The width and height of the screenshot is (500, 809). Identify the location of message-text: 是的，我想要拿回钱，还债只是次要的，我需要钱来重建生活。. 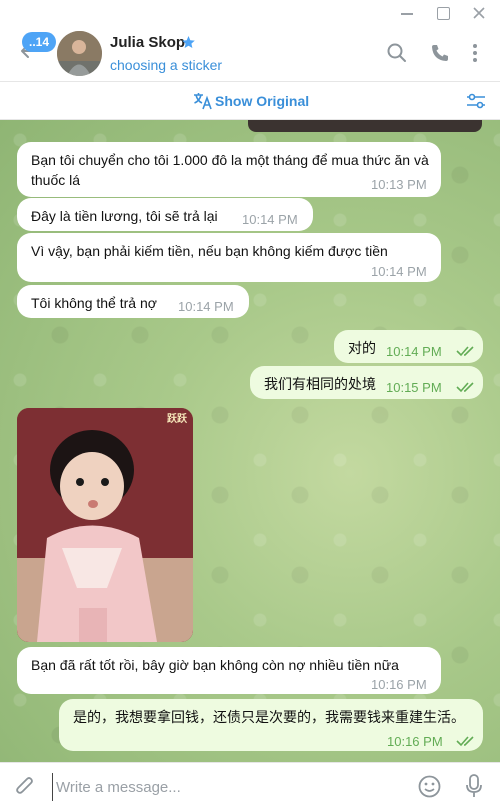
(269, 717).